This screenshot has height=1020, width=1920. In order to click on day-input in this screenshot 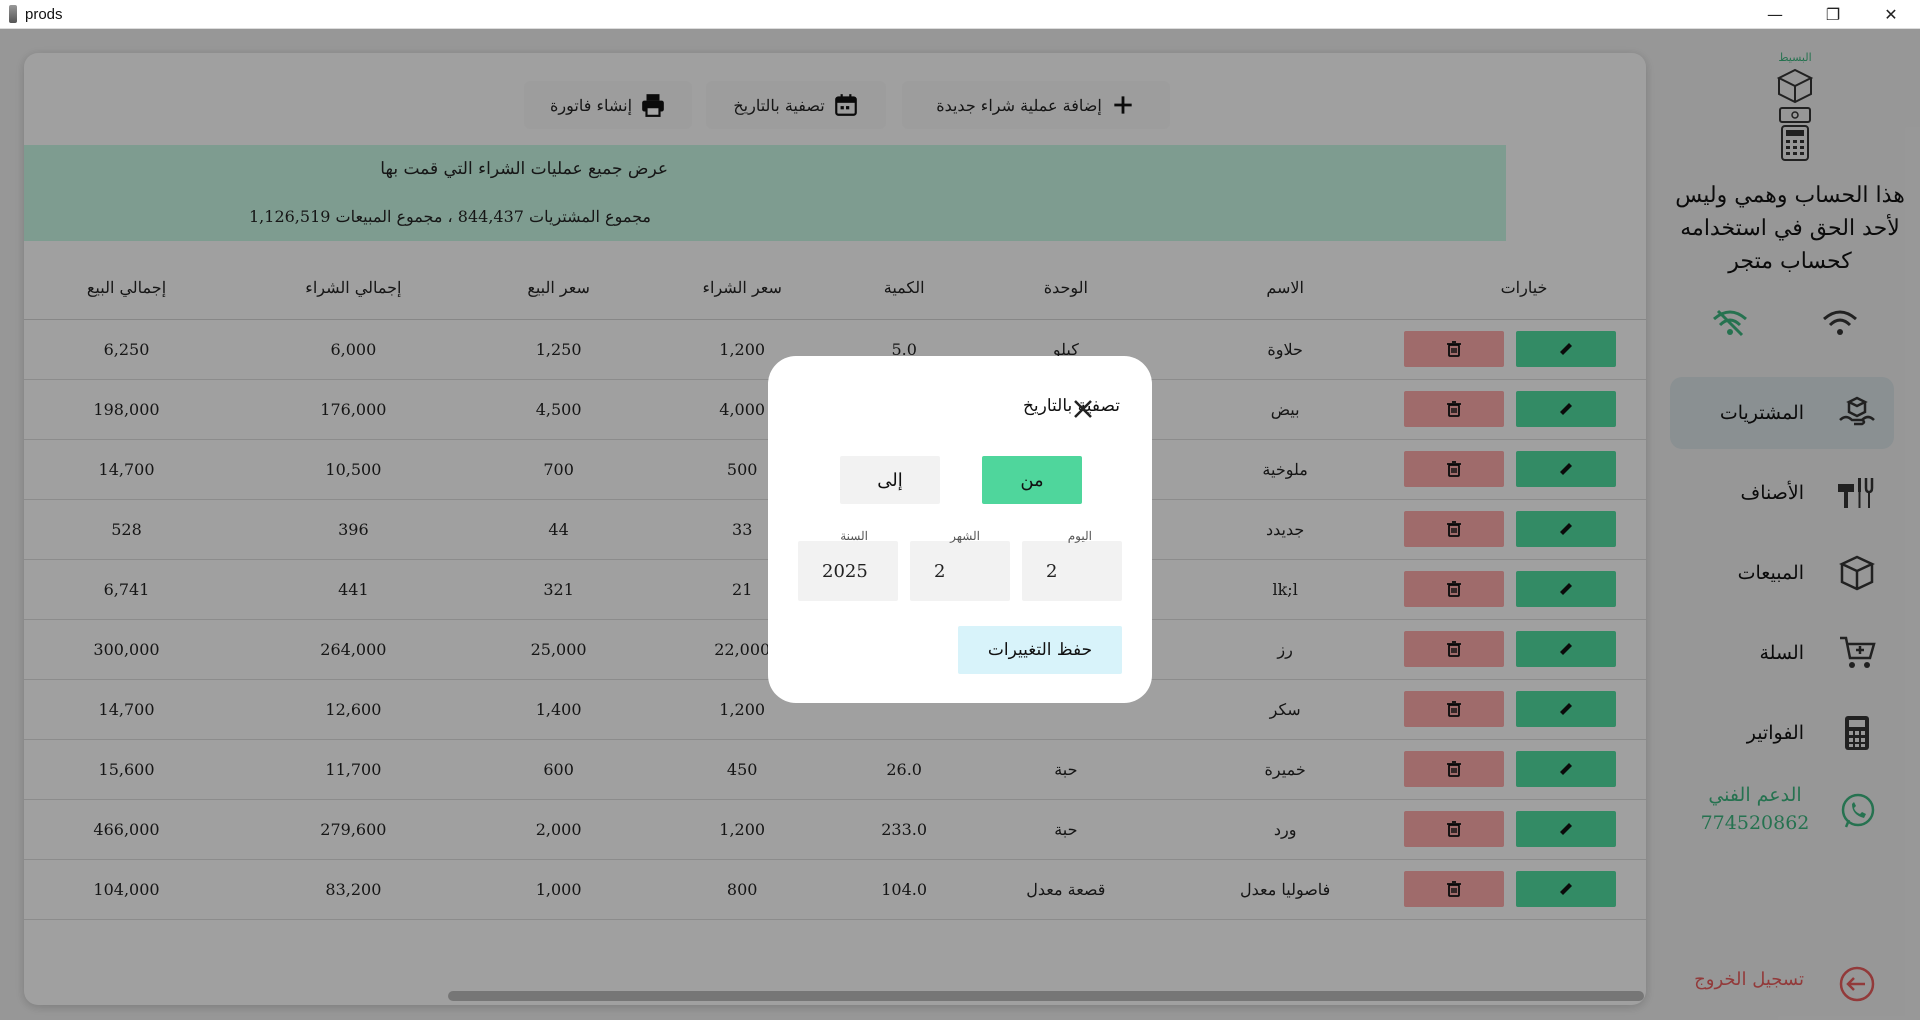, I will do `click(1072, 571)`.